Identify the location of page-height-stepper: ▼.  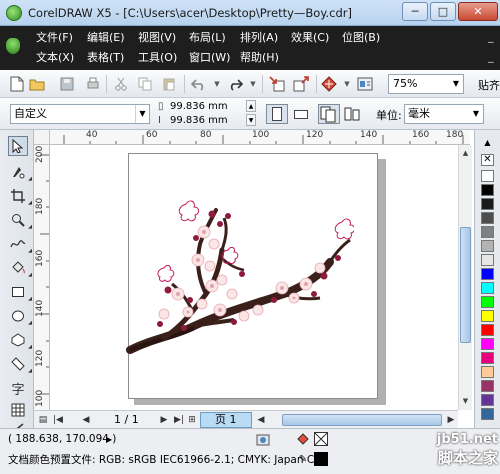
(251, 120).